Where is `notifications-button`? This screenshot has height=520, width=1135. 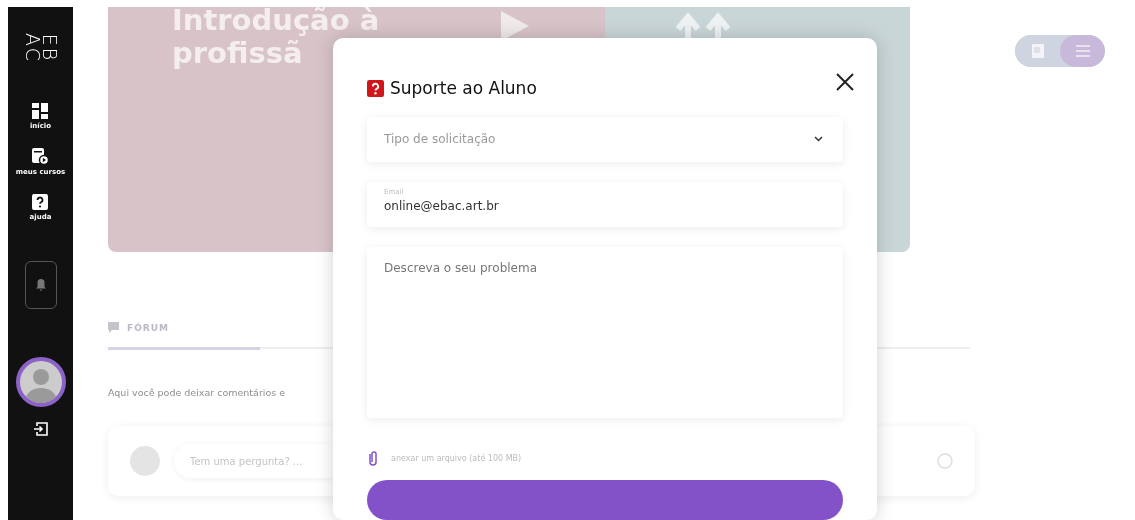
notifications-button is located at coordinates (40, 285).